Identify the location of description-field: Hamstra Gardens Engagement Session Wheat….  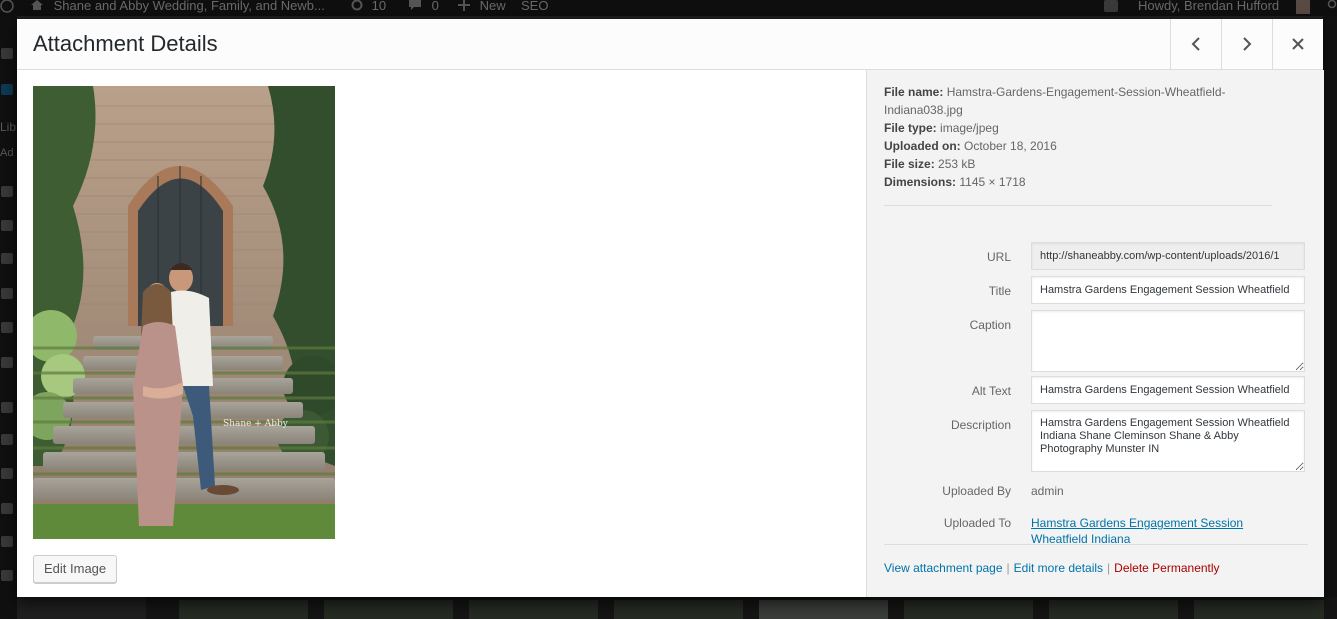
(1168, 441).